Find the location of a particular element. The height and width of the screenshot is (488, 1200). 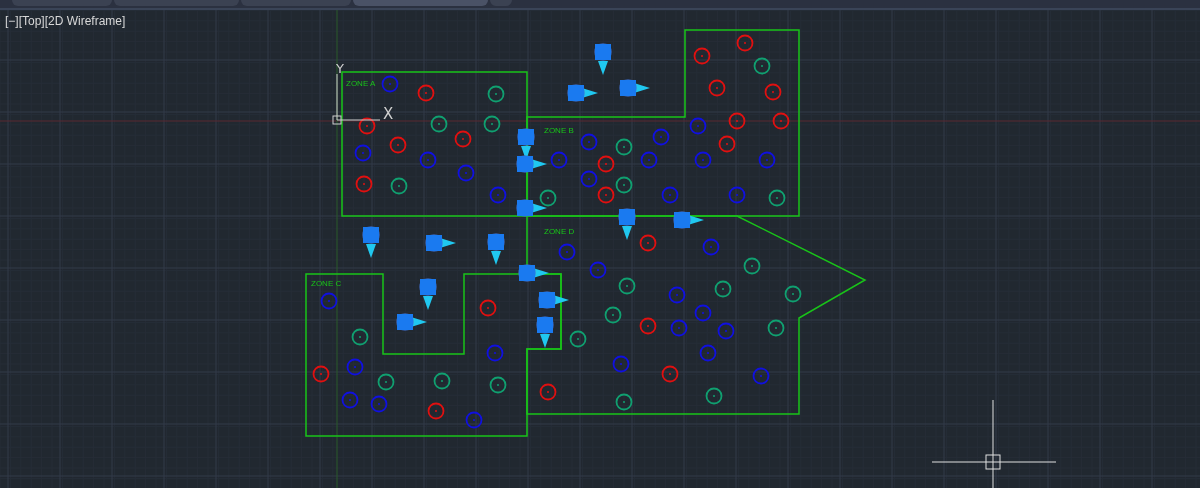

zone-label: ZONE B is located at coordinates (559, 130).